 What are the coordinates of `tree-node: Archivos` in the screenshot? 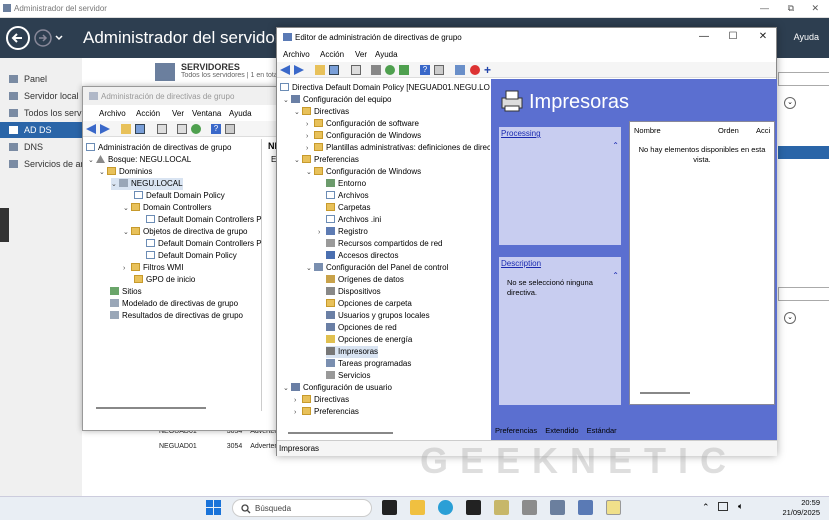 It's located at (347, 196).